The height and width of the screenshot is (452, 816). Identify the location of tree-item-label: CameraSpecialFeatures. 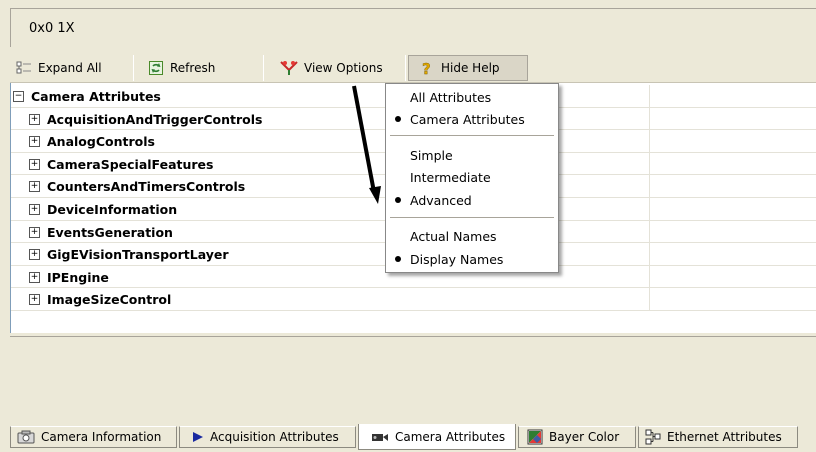
(130, 164).